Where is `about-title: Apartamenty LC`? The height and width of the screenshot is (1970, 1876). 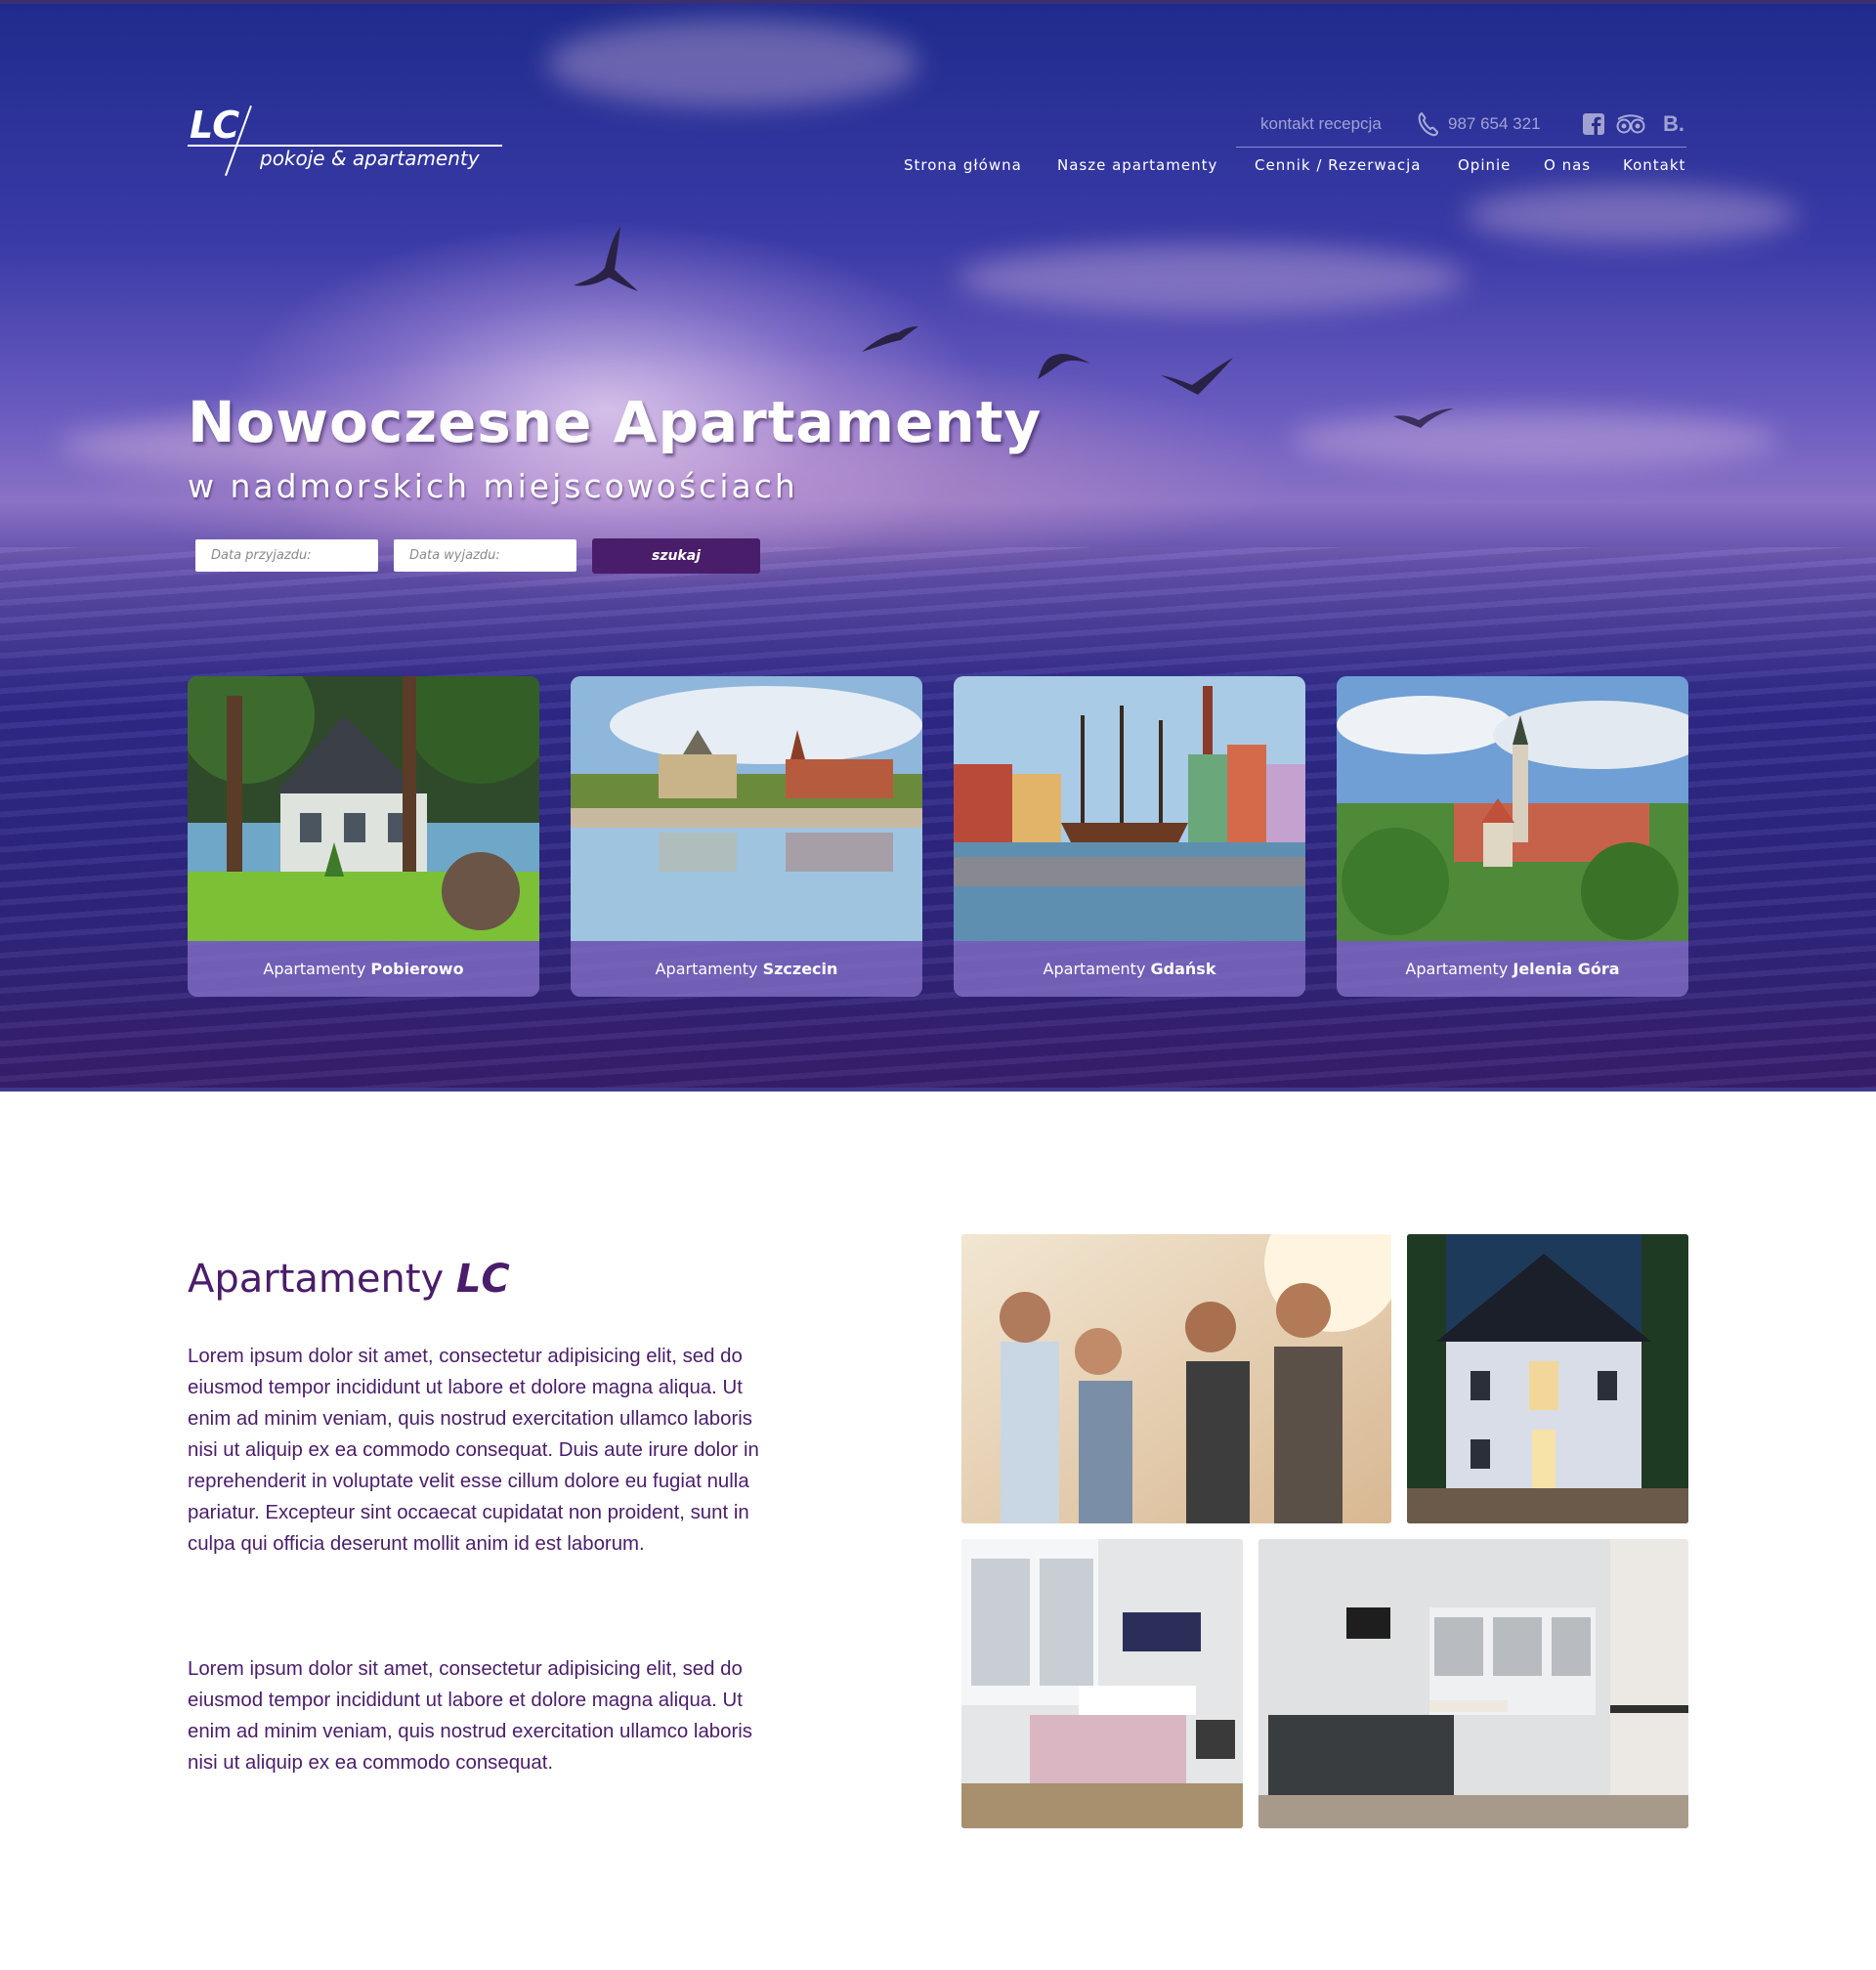
about-title: Apartamenty LC is located at coordinates (349, 1279).